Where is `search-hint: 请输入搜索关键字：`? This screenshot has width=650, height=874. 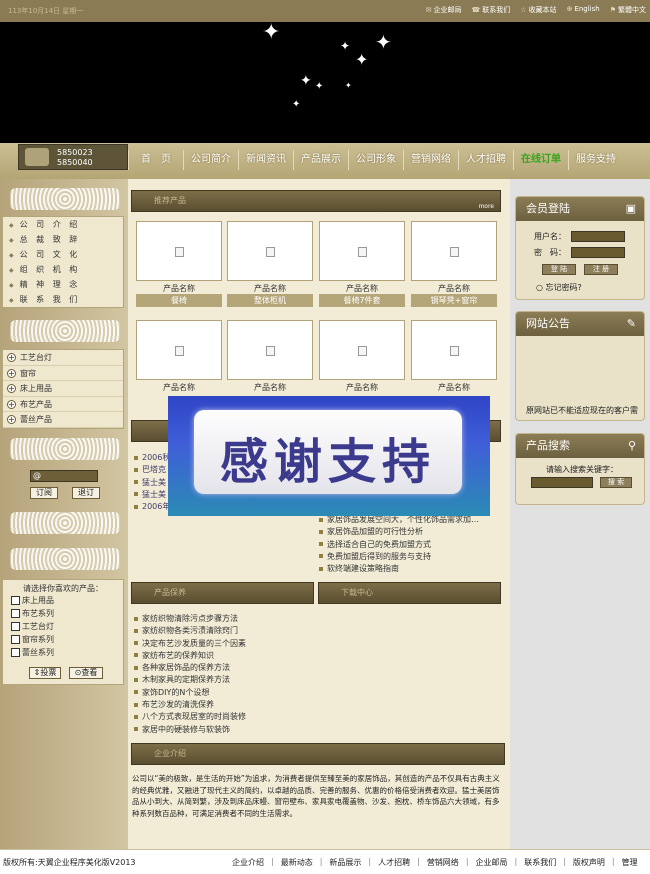
search-hint: 请输入搜索关键字： is located at coordinates (582, 469).